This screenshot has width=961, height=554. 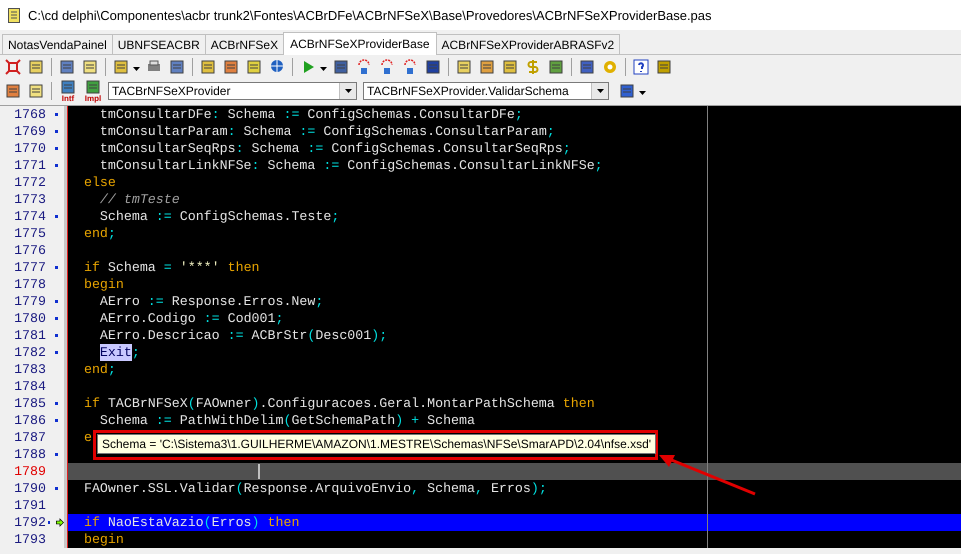 What do you see at coordinates (528, 44) in the screenshot?
I see `file-tab: ACBrNFSeXProviderABRASFv2` at bounding box center [528, 44].